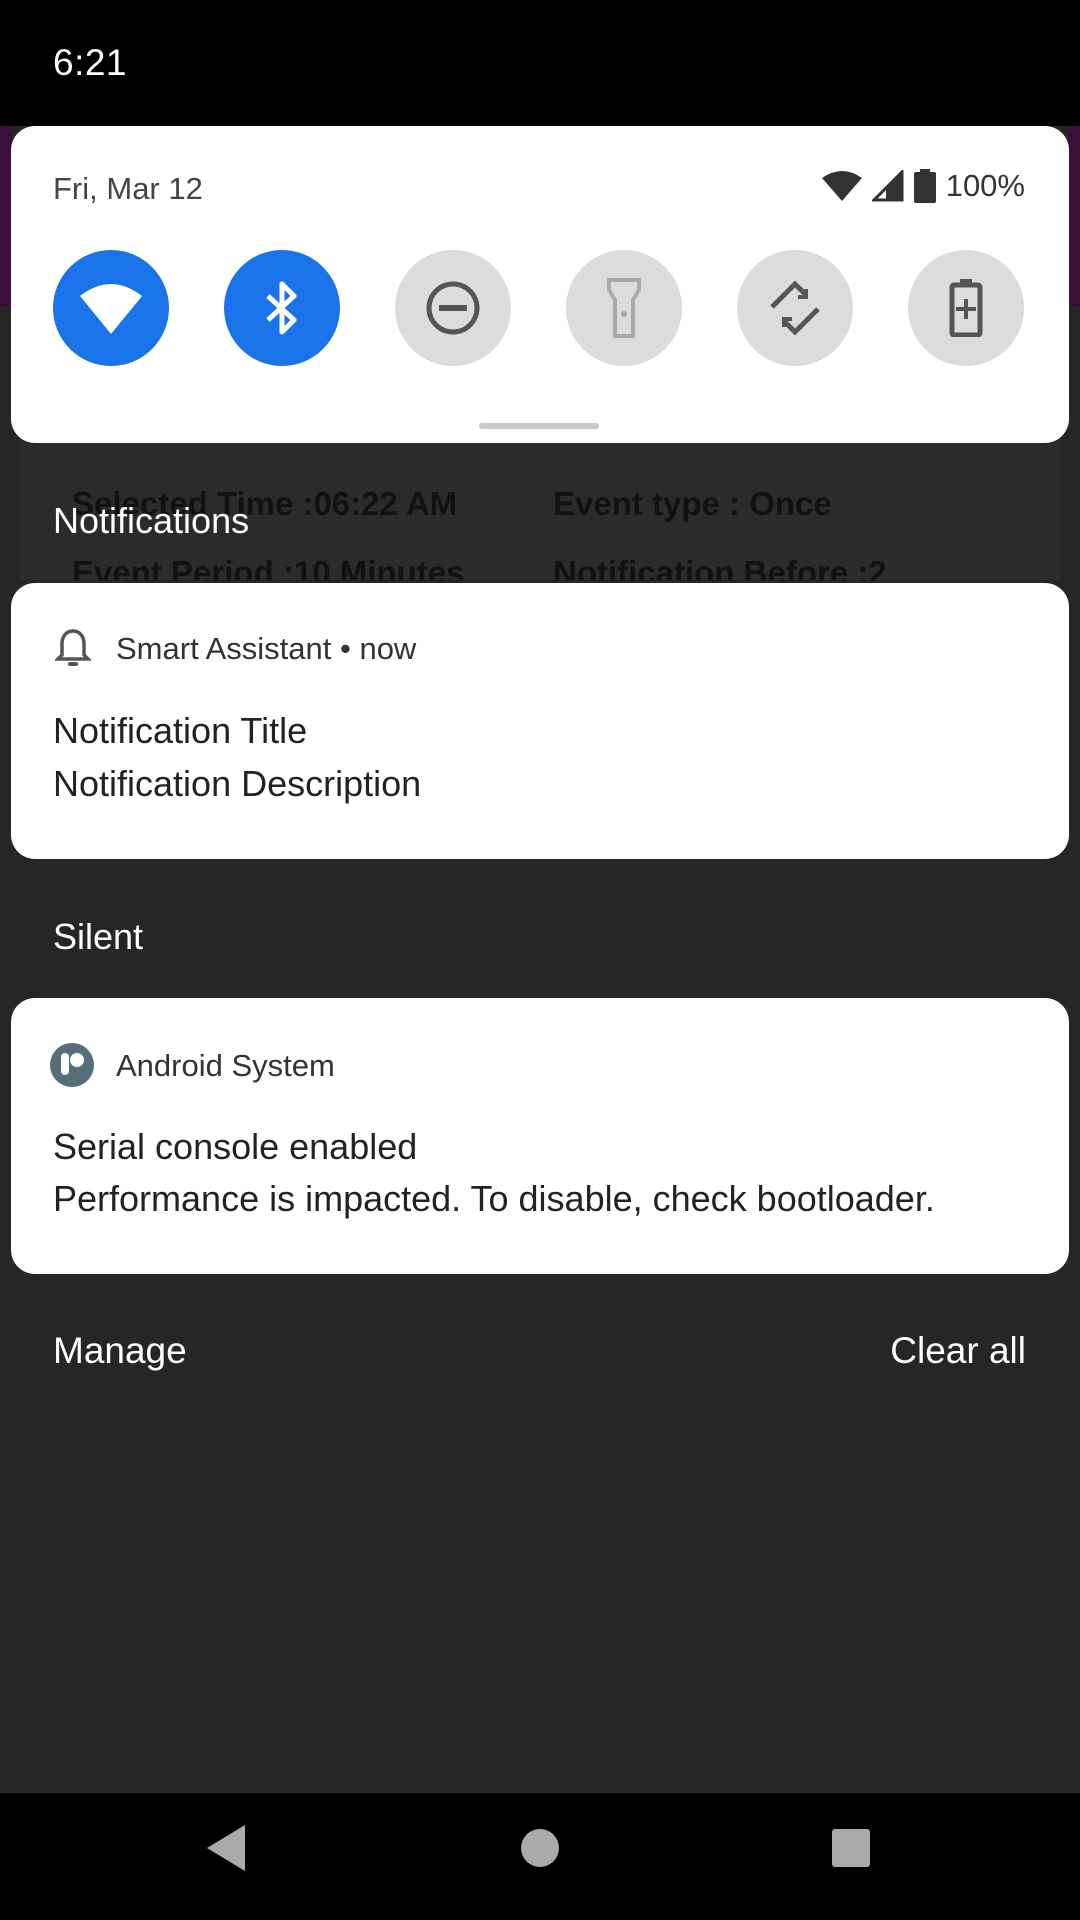 The height and width of the screenshot is (1920, 1080). I want to click on battery-icon, so click(924, 186).